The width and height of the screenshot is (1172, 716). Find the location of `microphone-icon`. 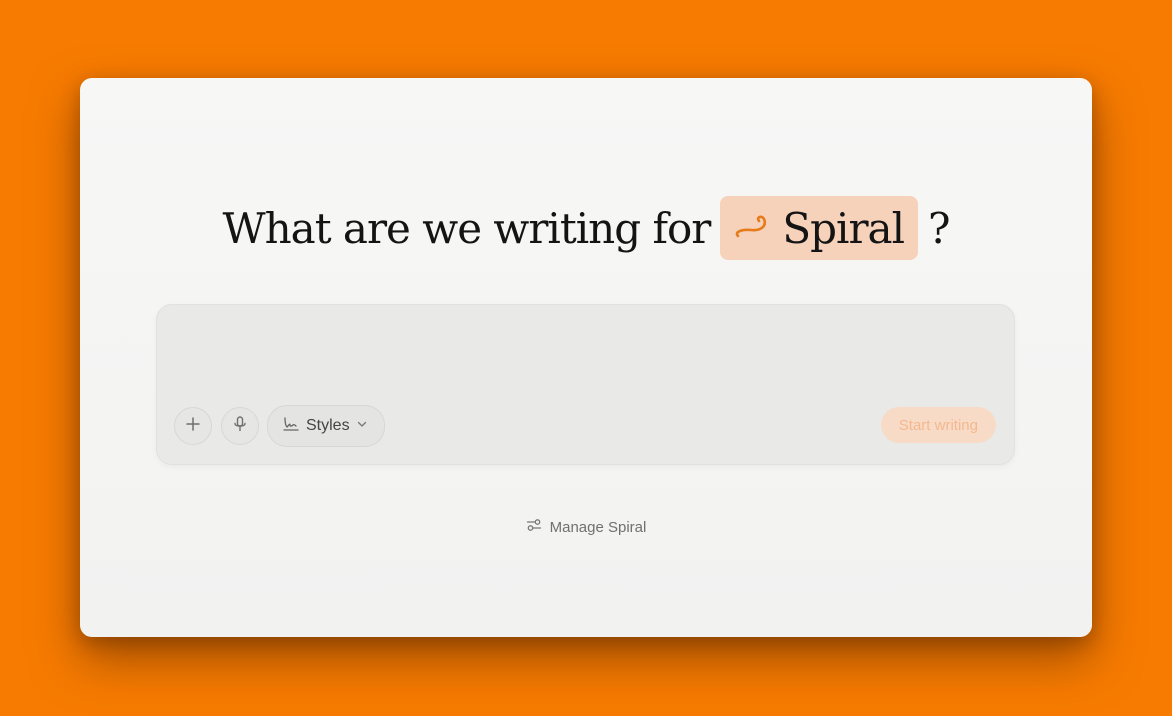

microphone-icon is located at coordinates (240, 426).